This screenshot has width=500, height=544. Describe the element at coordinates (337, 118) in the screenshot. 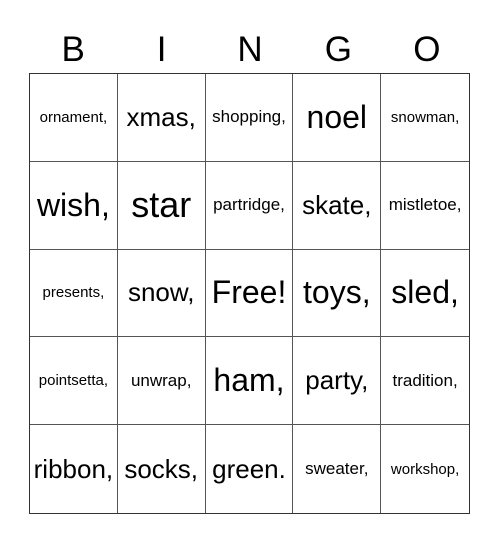

I see `bingo-cell: noel` at that location.